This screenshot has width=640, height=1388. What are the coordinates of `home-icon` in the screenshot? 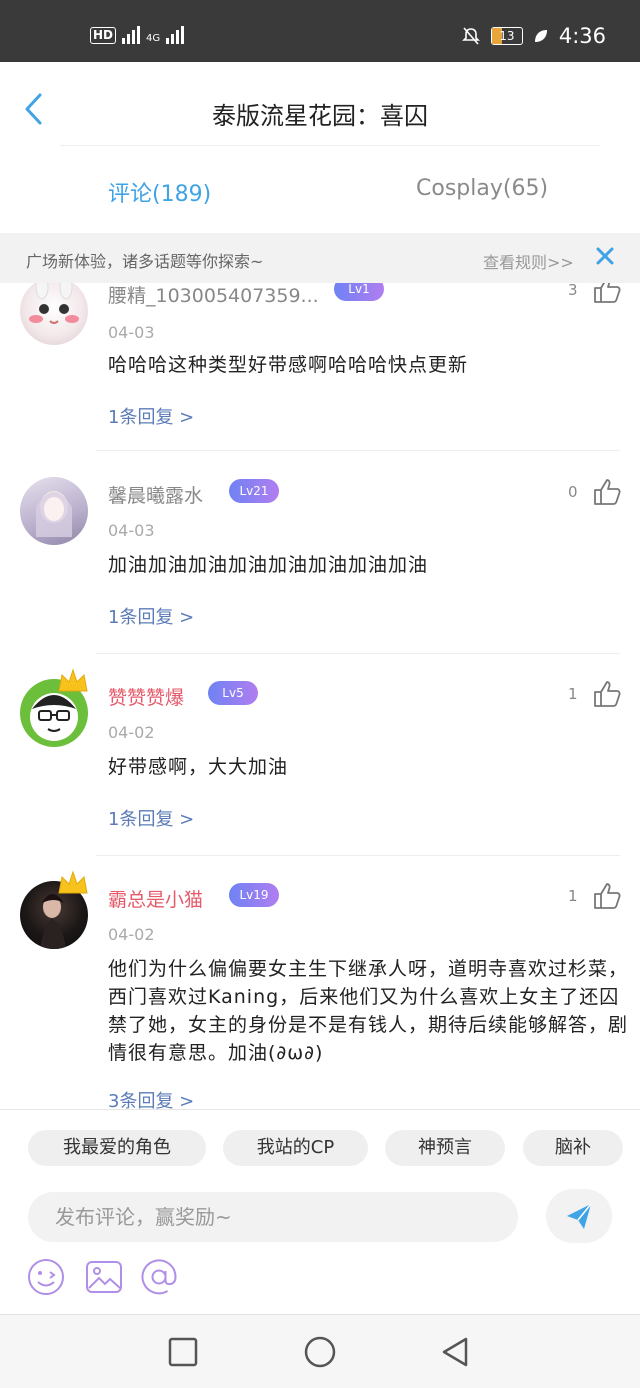 It's located at (320, 1352).